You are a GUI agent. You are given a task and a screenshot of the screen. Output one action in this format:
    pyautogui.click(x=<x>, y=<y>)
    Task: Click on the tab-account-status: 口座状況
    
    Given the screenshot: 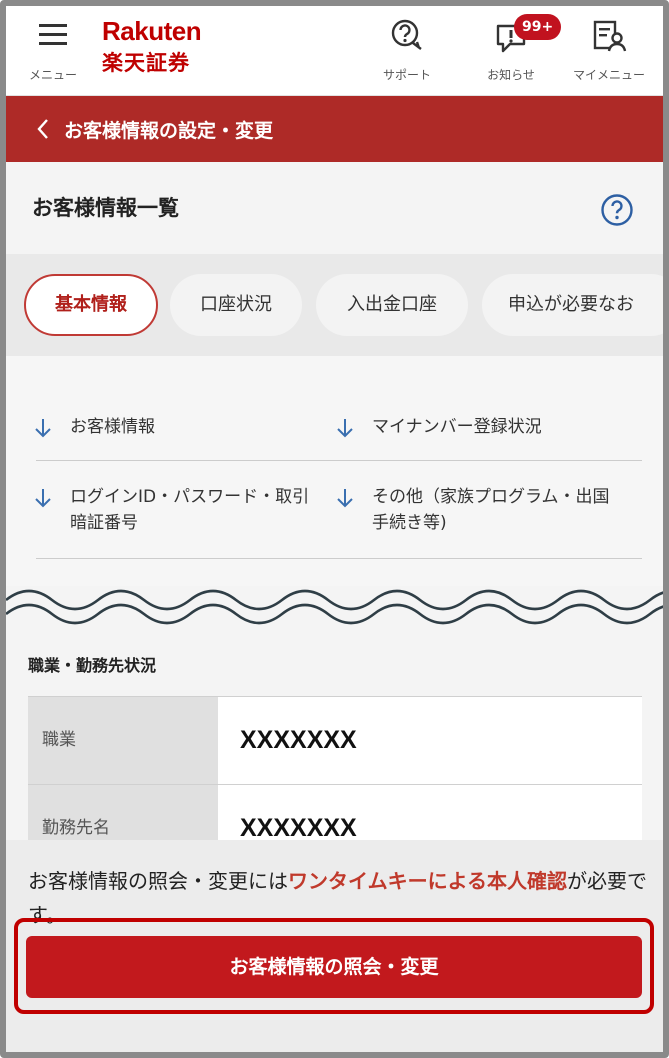 What is the action you would take?
    pyautogui.click(x=236, y=305)
    